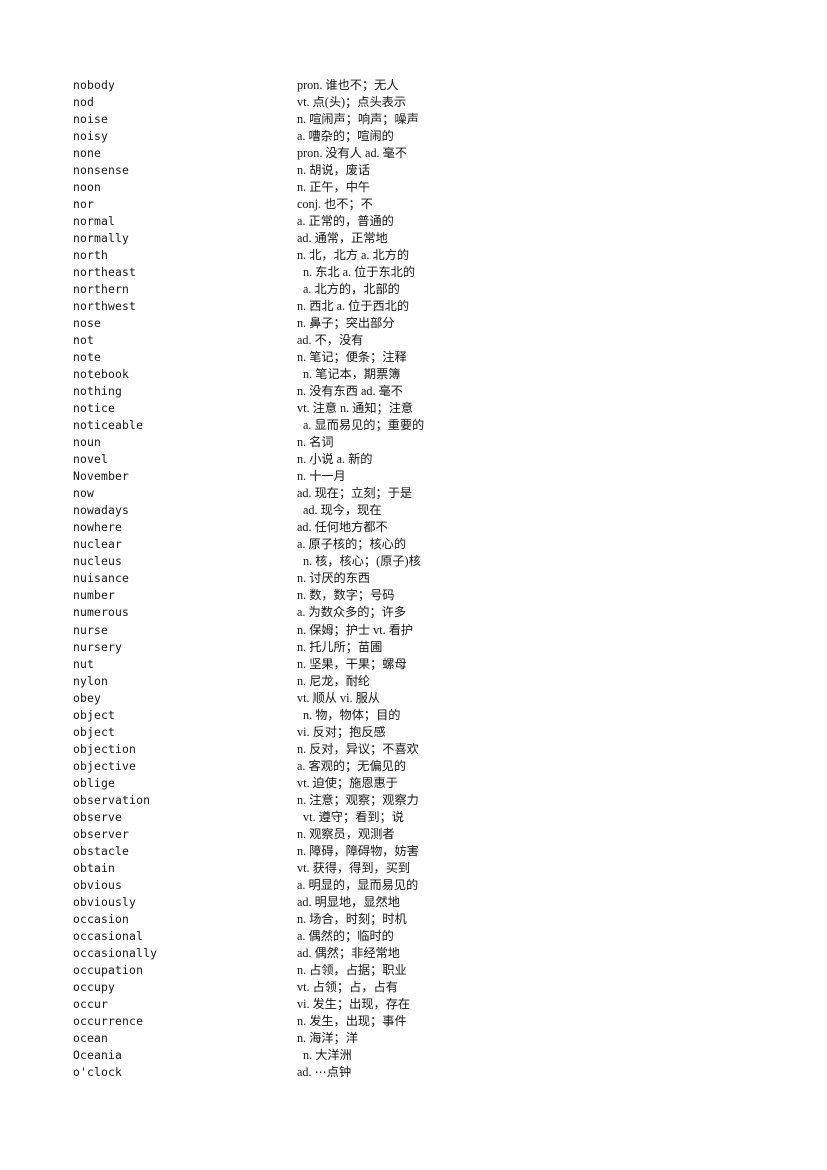  I want to click on vocabulary-entry: noise n. 喧闹声；响声；噪声, so click(423, 119).